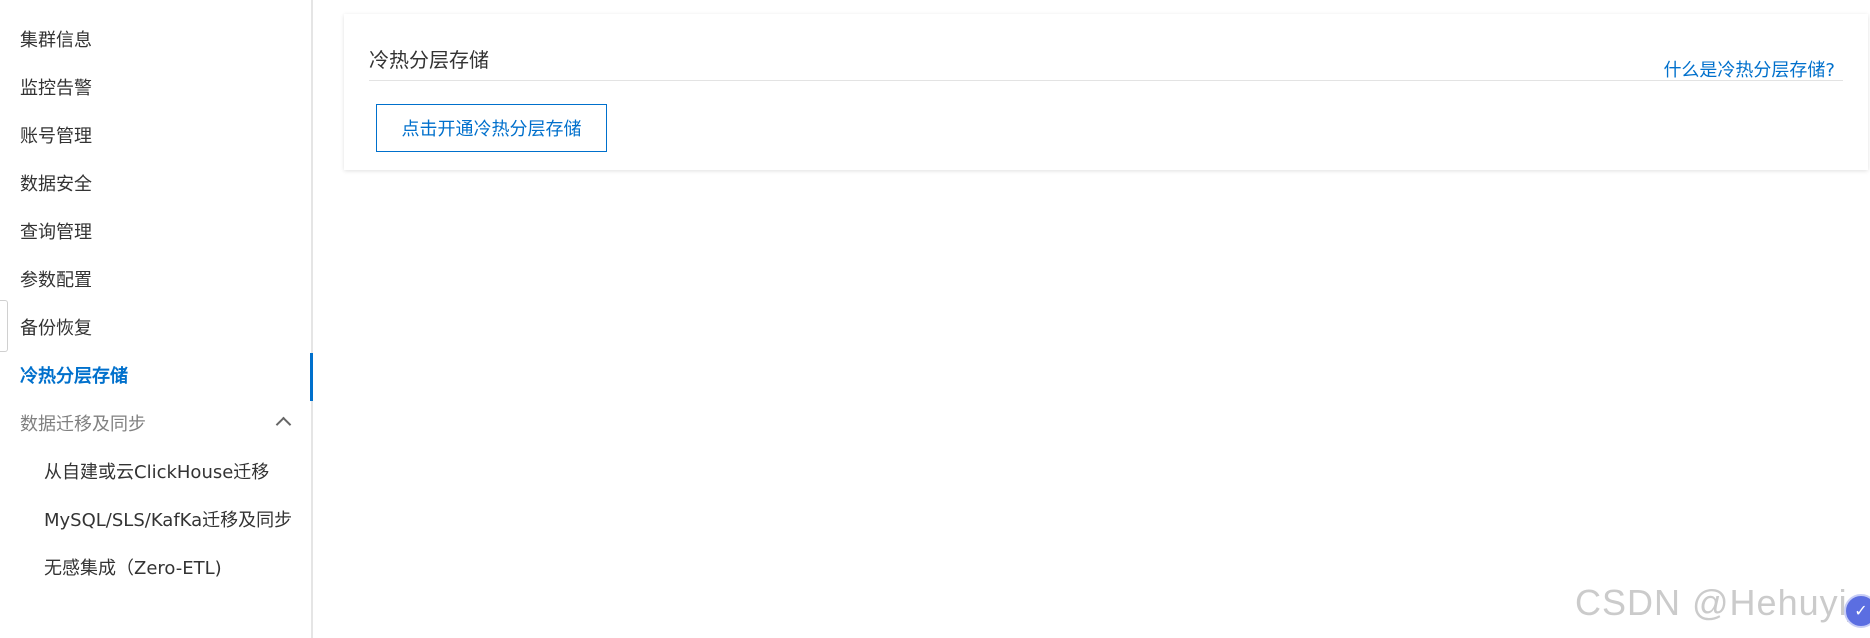 This screenshot has width=1870, height=638. Describe the element at coordinates (155, 473) in the screenshot. I see `sidebar-subitem-clickhouse-migration: 从自建或云ClickHouse迁移` at that location.